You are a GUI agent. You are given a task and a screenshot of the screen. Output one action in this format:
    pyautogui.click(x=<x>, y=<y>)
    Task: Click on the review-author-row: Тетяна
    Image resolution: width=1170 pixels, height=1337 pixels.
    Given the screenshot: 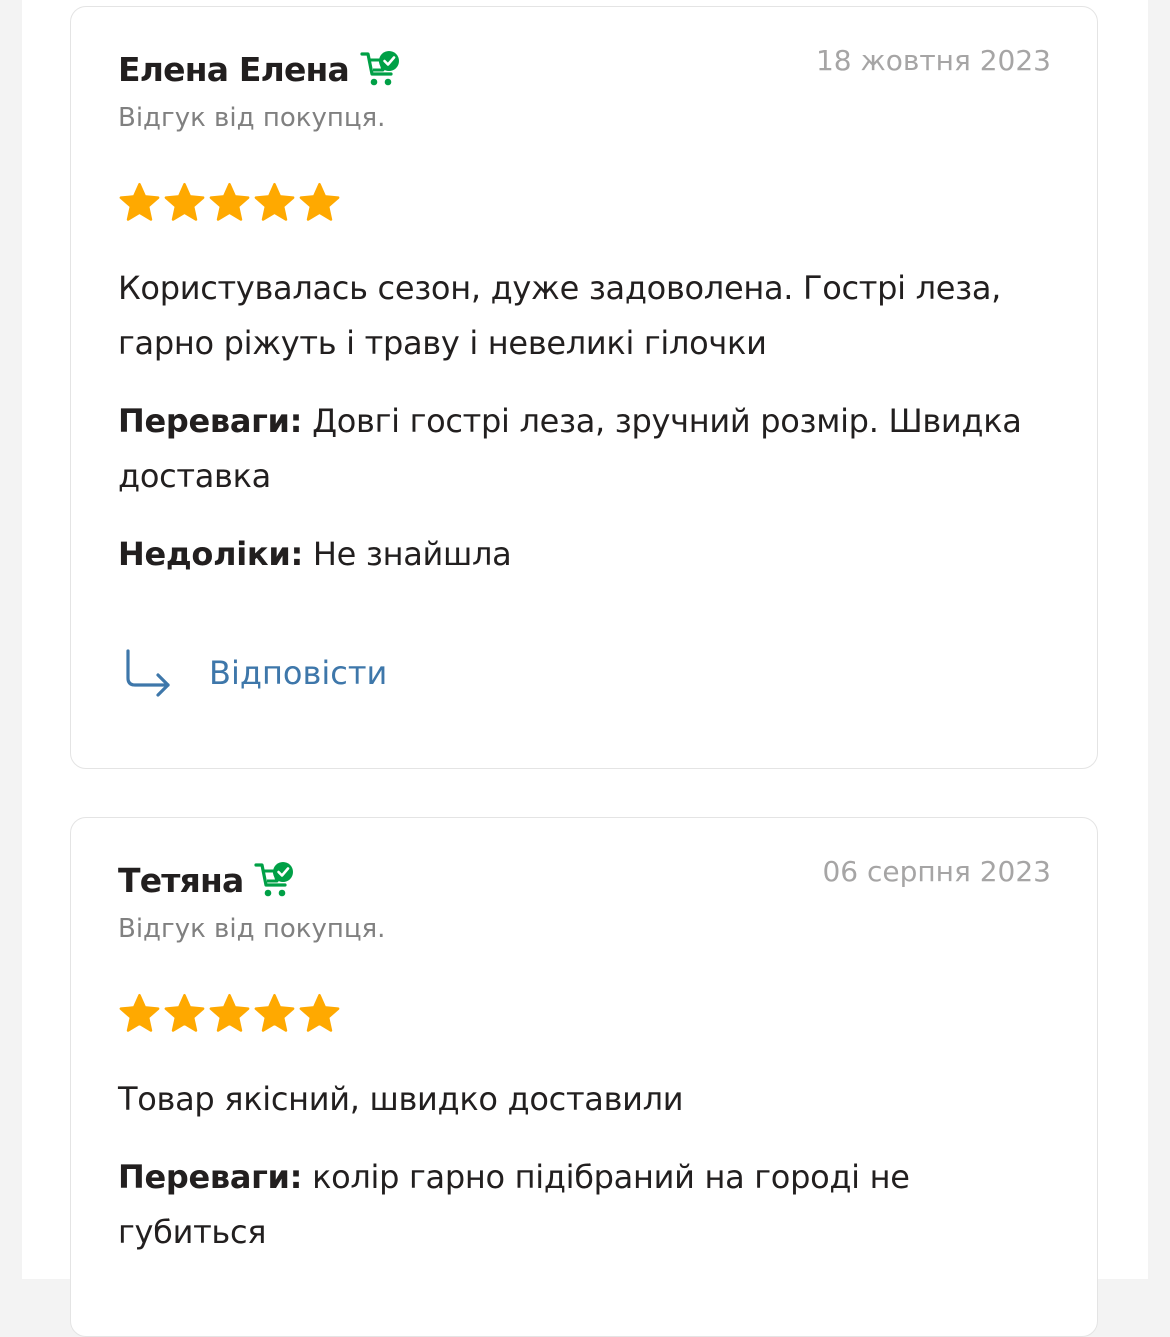 What is the action you would take?
    pyautogui.click(x=207, y=880)
    